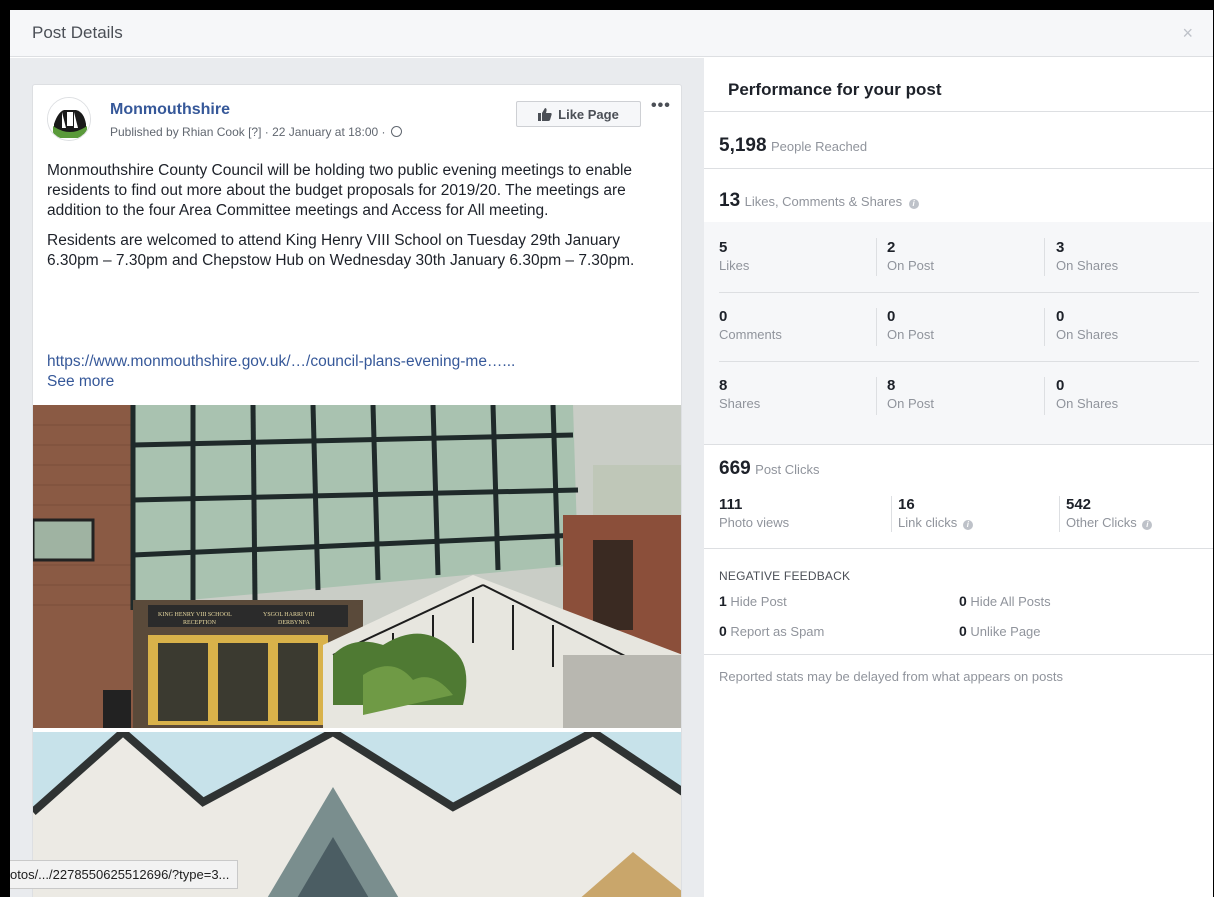  Describe the element at coordinates (200, 623) in the screenshot. I see `school-sign-line-2: RECEPTION` at that location.